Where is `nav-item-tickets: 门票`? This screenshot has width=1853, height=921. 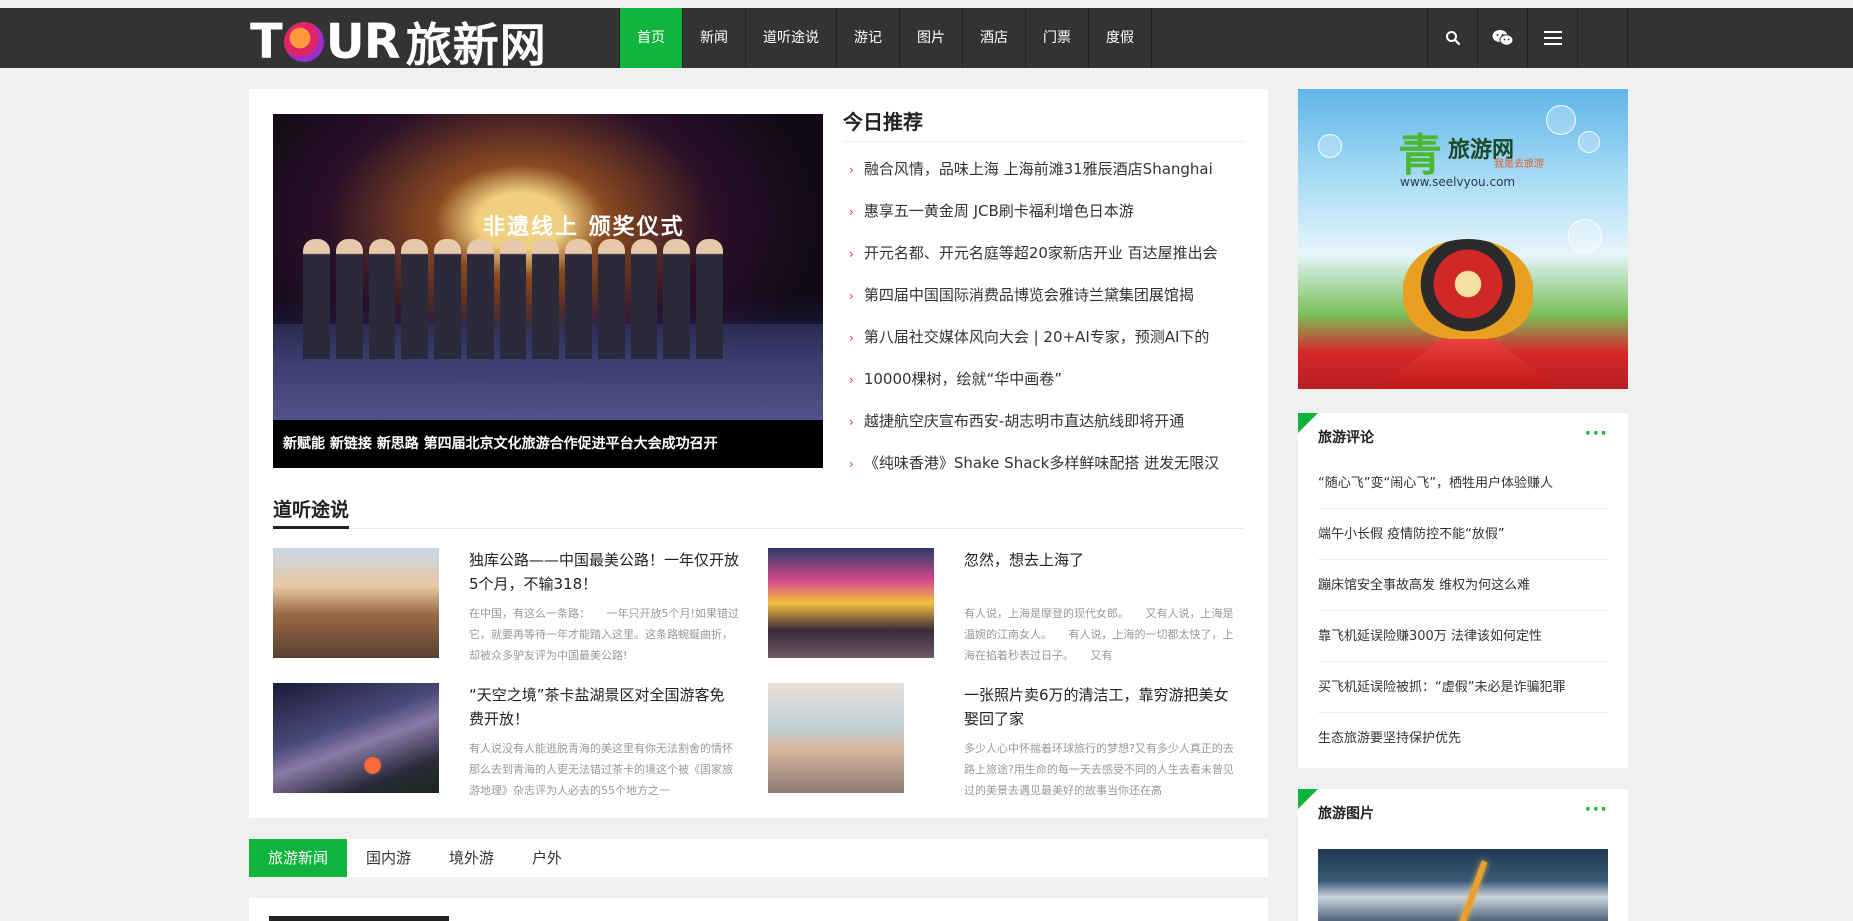 nav-item-tickets: 门票 is located at coordinates (1057, 38).